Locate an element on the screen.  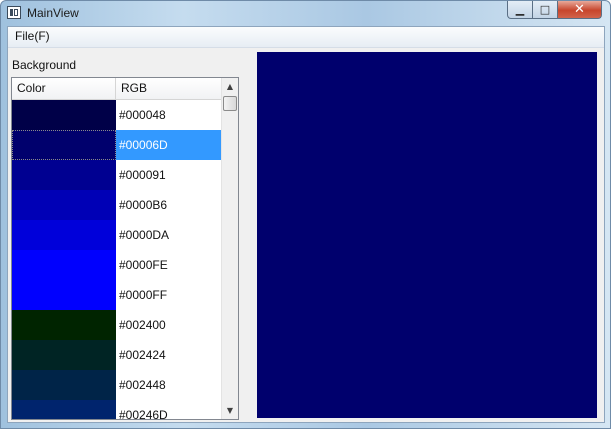
table-row: #0000DA is located at coordinates (117, 235).